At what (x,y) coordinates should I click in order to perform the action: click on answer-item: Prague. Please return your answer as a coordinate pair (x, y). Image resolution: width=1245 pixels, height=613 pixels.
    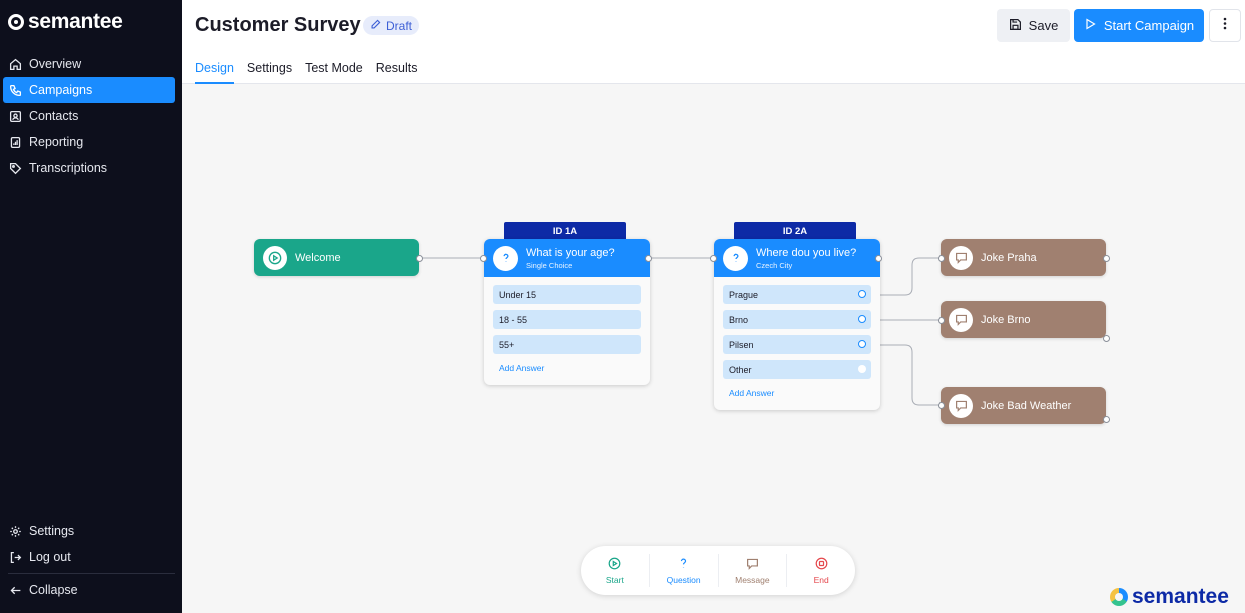
    Looking at the image, I should click on (797, 294).